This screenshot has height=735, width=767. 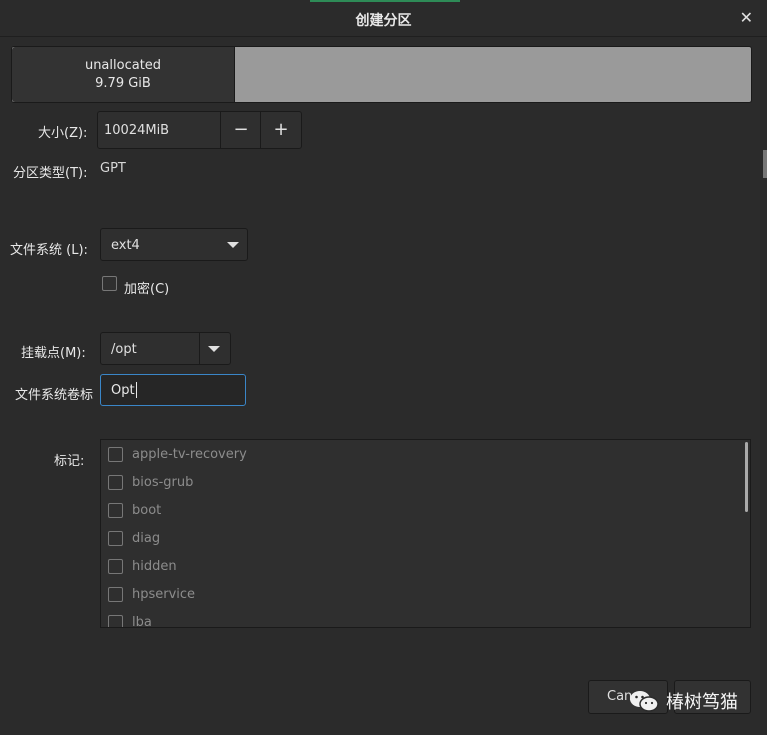 What do you see at coordinates (173, 390) in the screenshot?
I see `fs-label-input: Opt` at bounding box center [173, 390].